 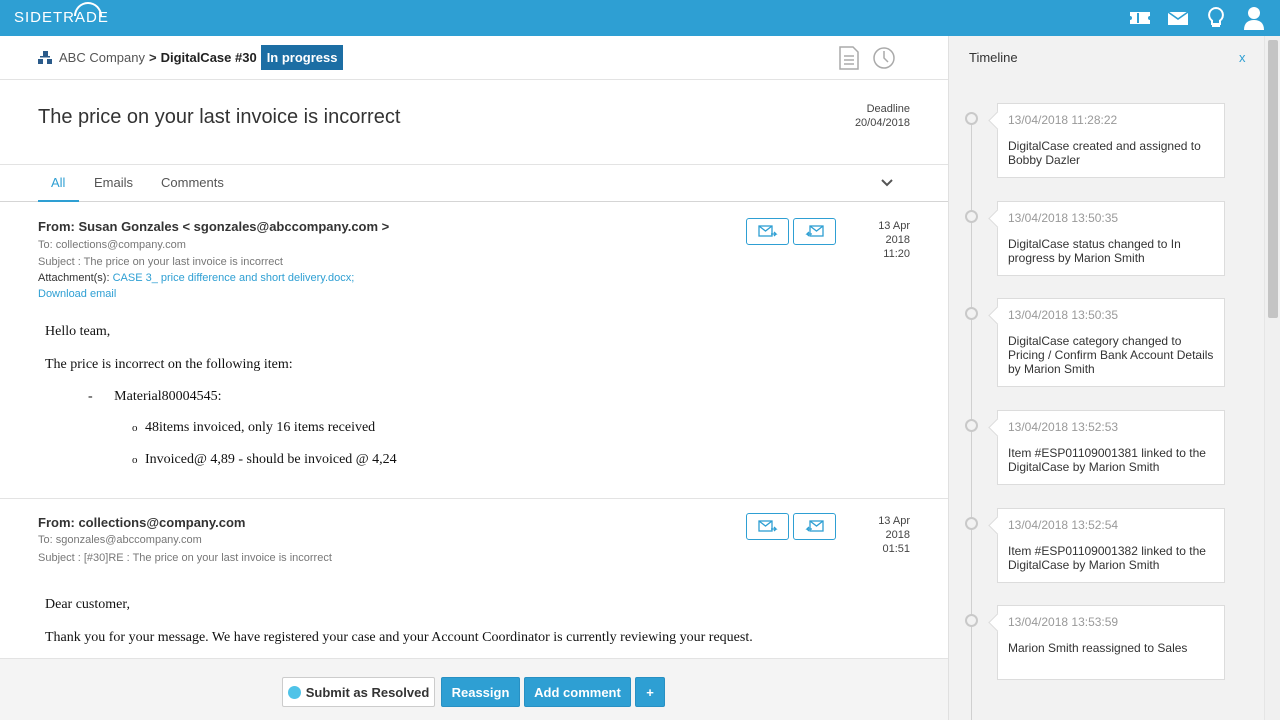 I want to click on status-badge: In progress, so click(x=302, y=57).